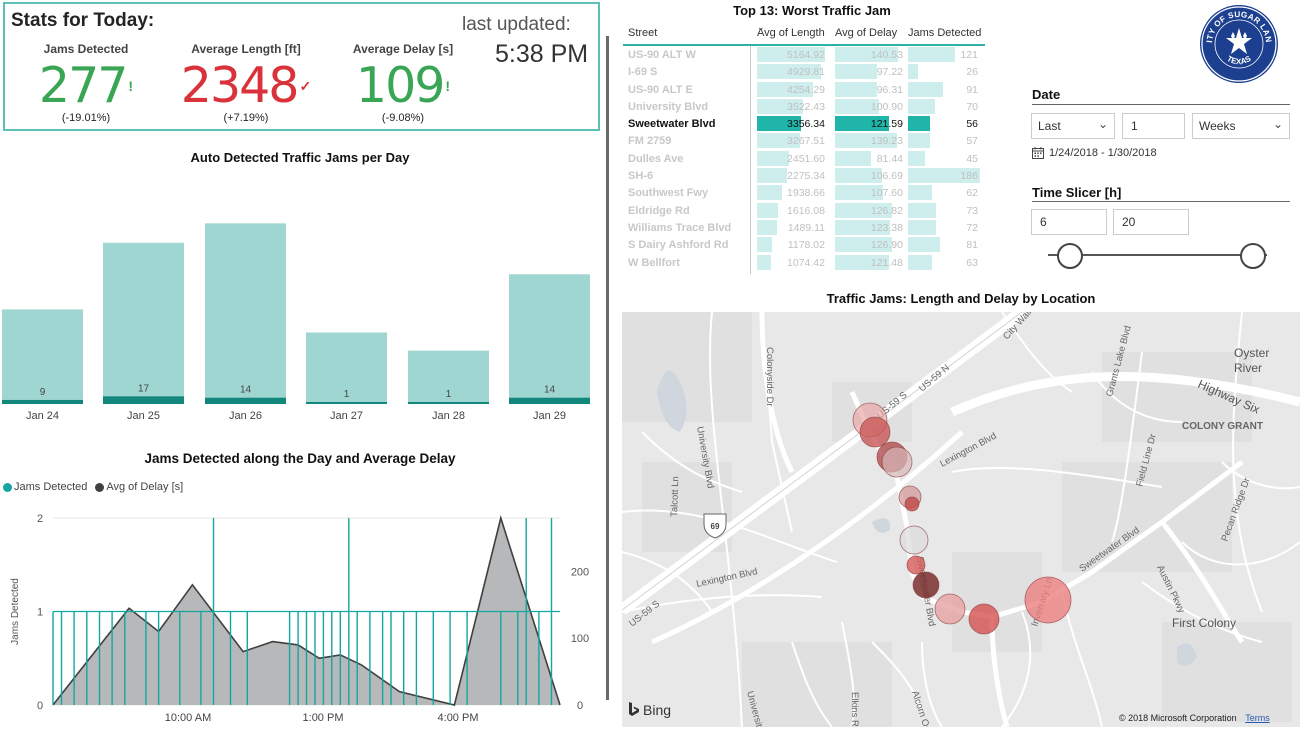 The image size is (1309, 733). Describe the element at coordinates (804, 123) in the screenshot. I see `table-row: Sweetwater Blvd 3356.34 121.59 56` at that location.